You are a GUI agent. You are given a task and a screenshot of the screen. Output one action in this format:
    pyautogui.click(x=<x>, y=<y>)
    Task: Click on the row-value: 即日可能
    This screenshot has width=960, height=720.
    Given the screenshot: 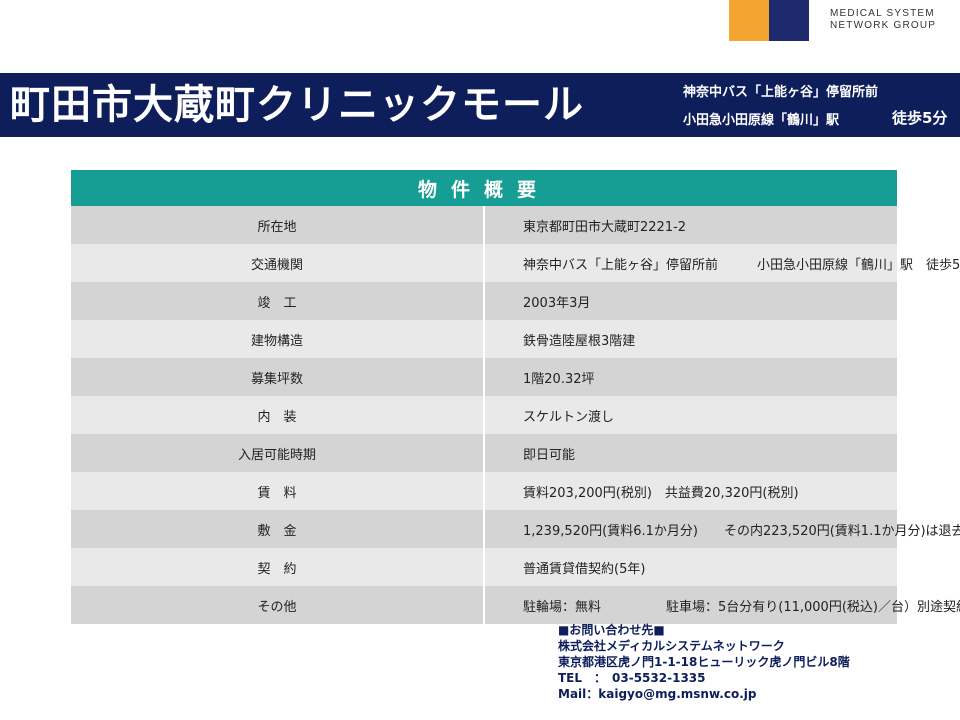 What is the action you would take?
    pyautogui.click(x=690, y=453)
    